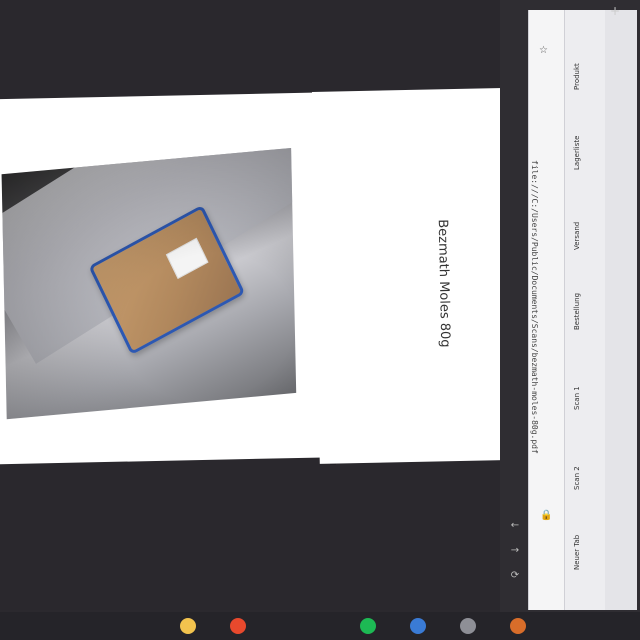 The image size is (640, 640). Describe the element at coordinates (515, 550) in the screenshot. I see `forward-icon: →` at that location.